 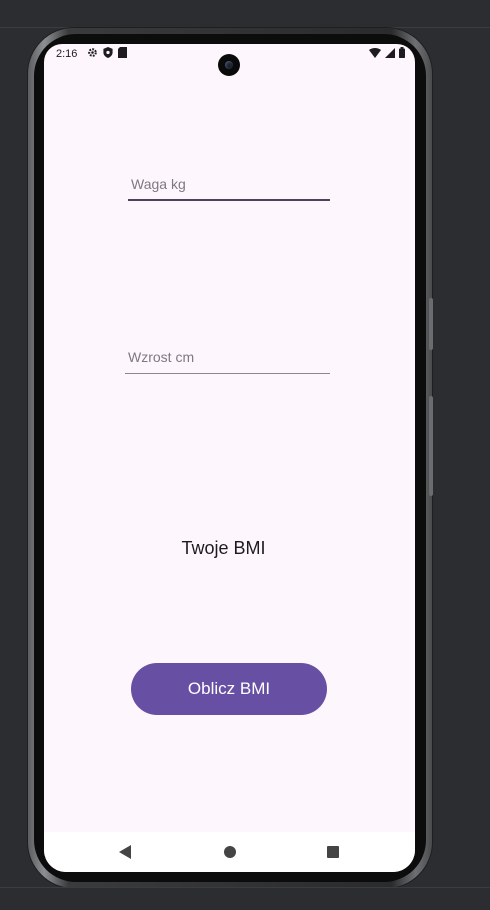 What do you see at coordinates (122, 52) in the screenshot?
I see `sd-card-icon` at bounding box center [122, 52].